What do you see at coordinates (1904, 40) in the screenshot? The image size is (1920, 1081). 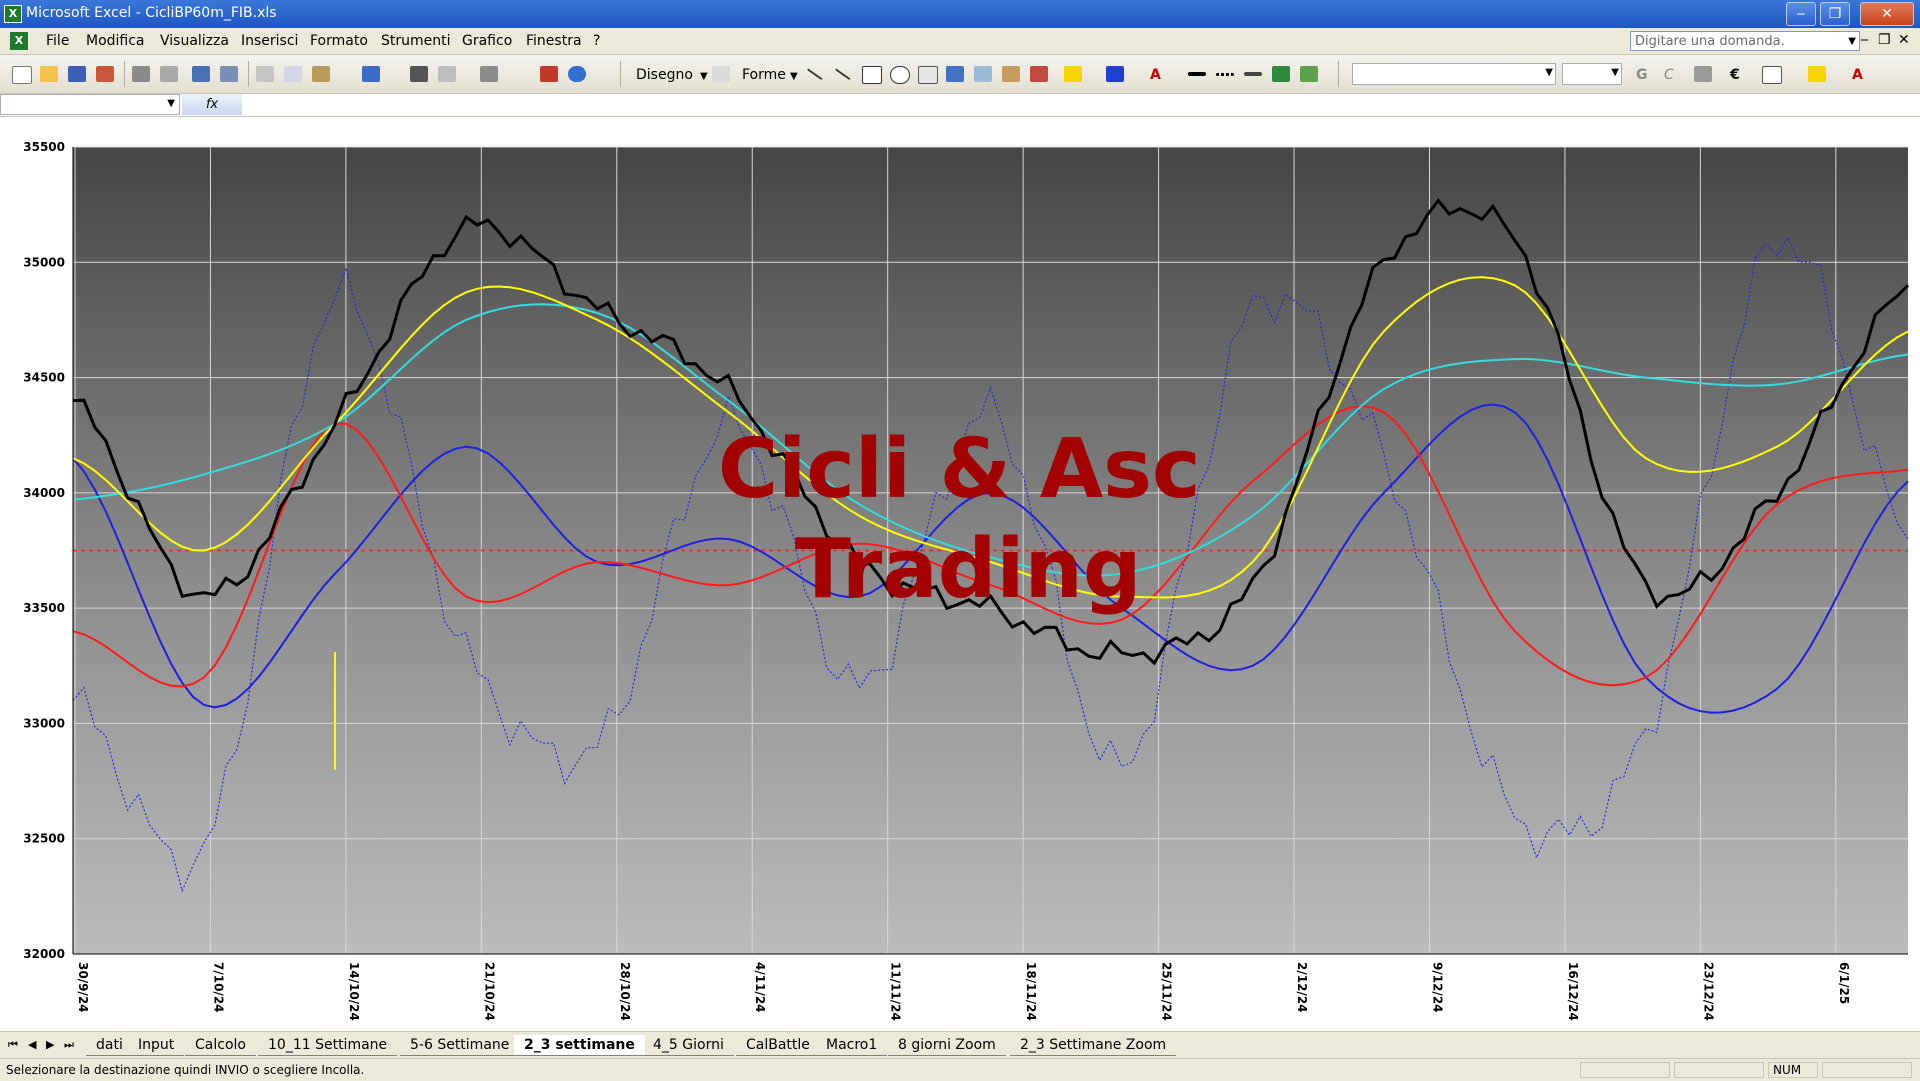 I see `doc-close-button: ✕` at bounding box center [1904, 40].